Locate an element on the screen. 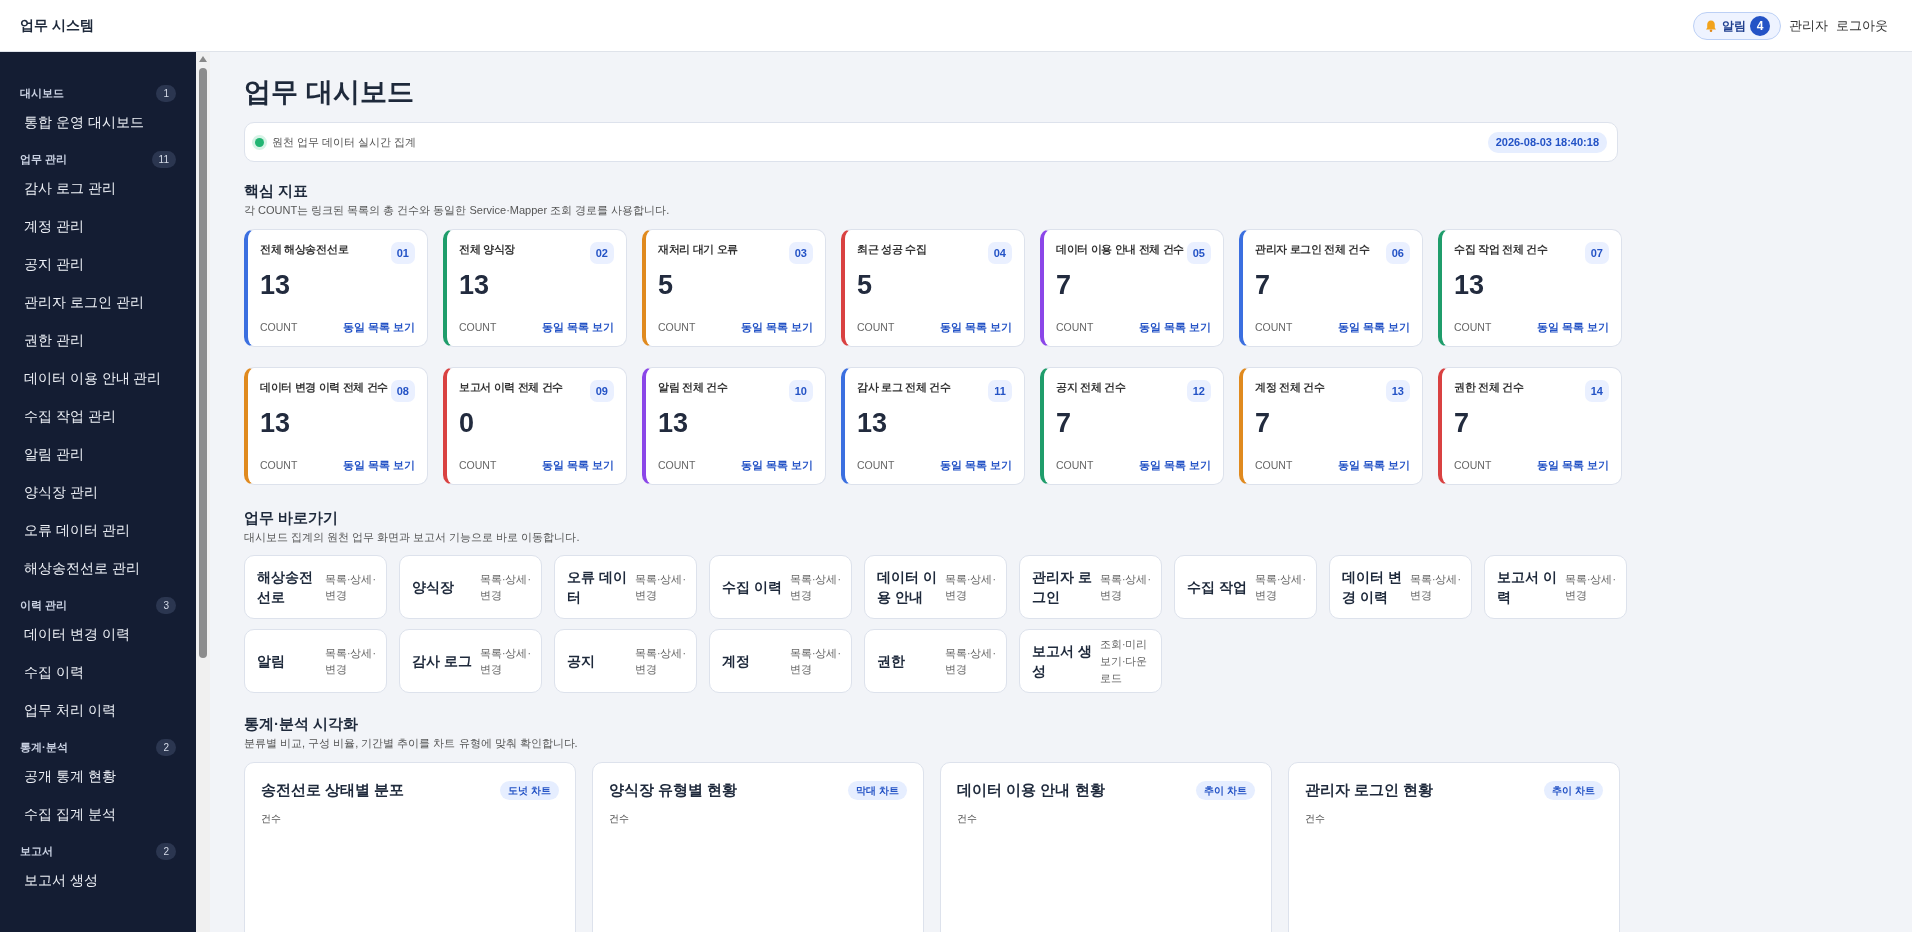 This screenshot has width=1912, height=932. sidebar-item: 알림 관리 is located at coordinates (98, 455).